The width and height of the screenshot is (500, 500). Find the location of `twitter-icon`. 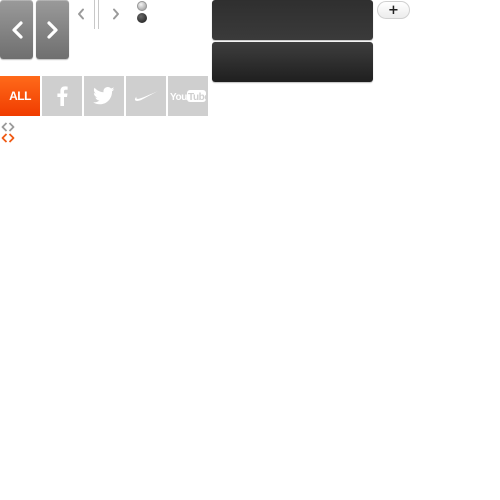

twitter-icon is located at coordinates (104, 96).